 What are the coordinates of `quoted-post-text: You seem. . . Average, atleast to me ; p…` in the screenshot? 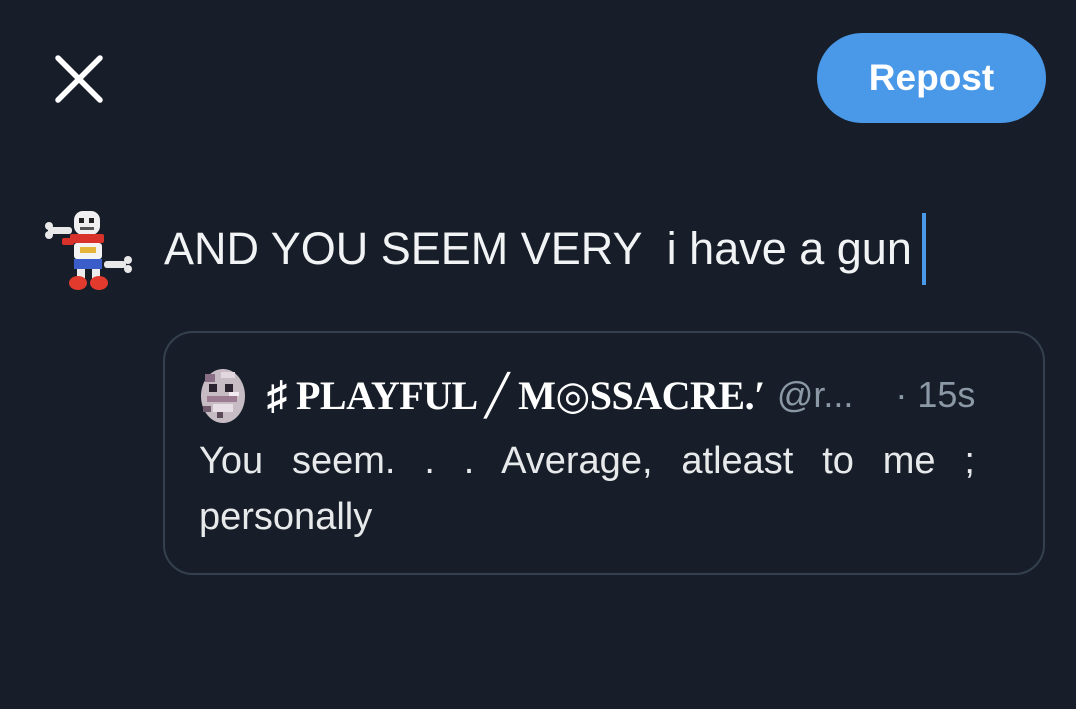 It's located at (587, 489).